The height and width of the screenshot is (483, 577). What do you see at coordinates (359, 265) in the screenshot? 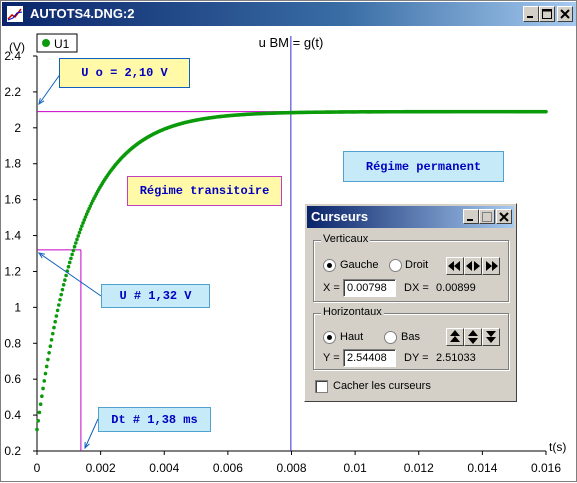
I see `radio-gauche-label: Gauche` at bounding box center [359, 265].